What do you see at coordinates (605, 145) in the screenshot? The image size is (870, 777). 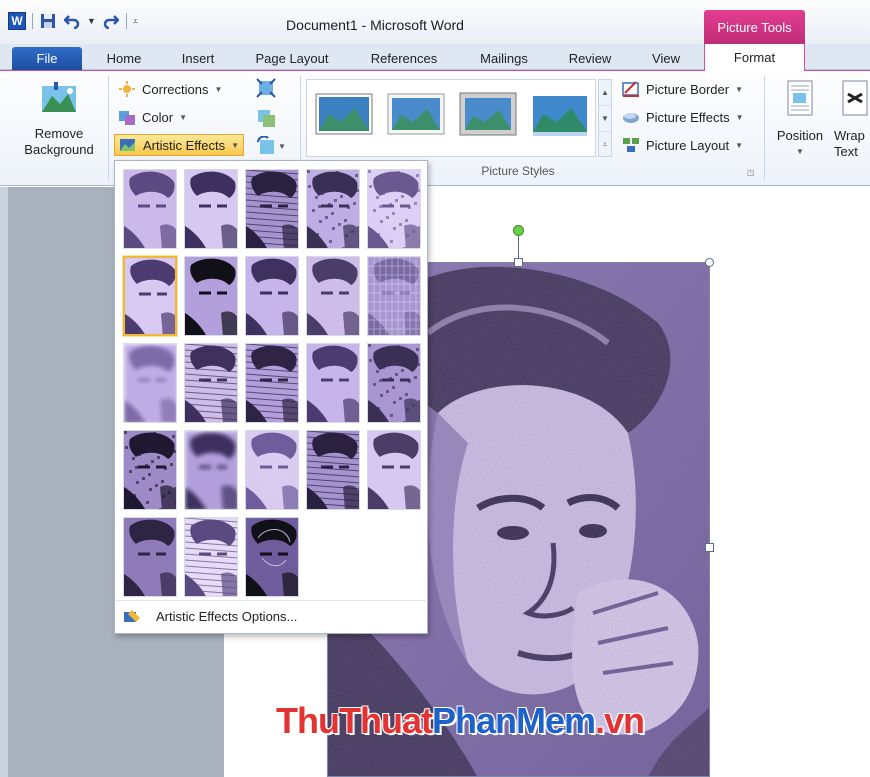 I see `more-icon: ⩡` at bounding box center [605, 145].